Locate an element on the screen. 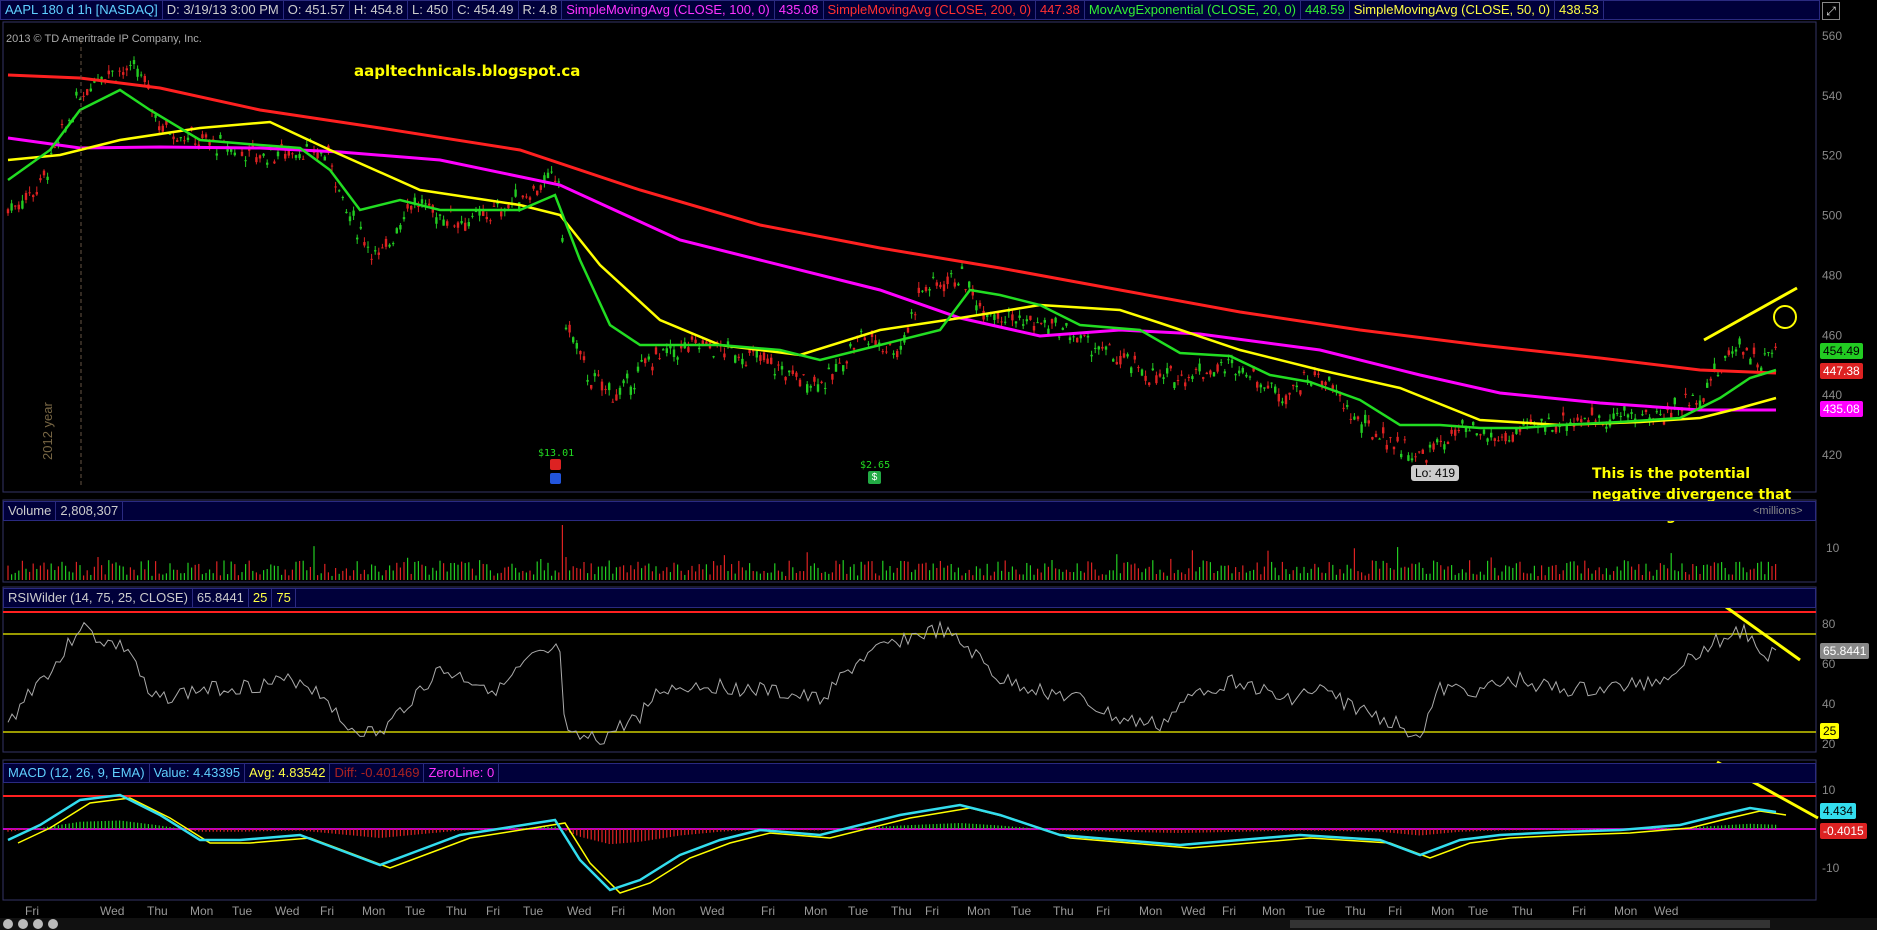 The width and height of the screenshot is (1877, 930). dividend-icon-2: $ is located at coordinates (874, 477).